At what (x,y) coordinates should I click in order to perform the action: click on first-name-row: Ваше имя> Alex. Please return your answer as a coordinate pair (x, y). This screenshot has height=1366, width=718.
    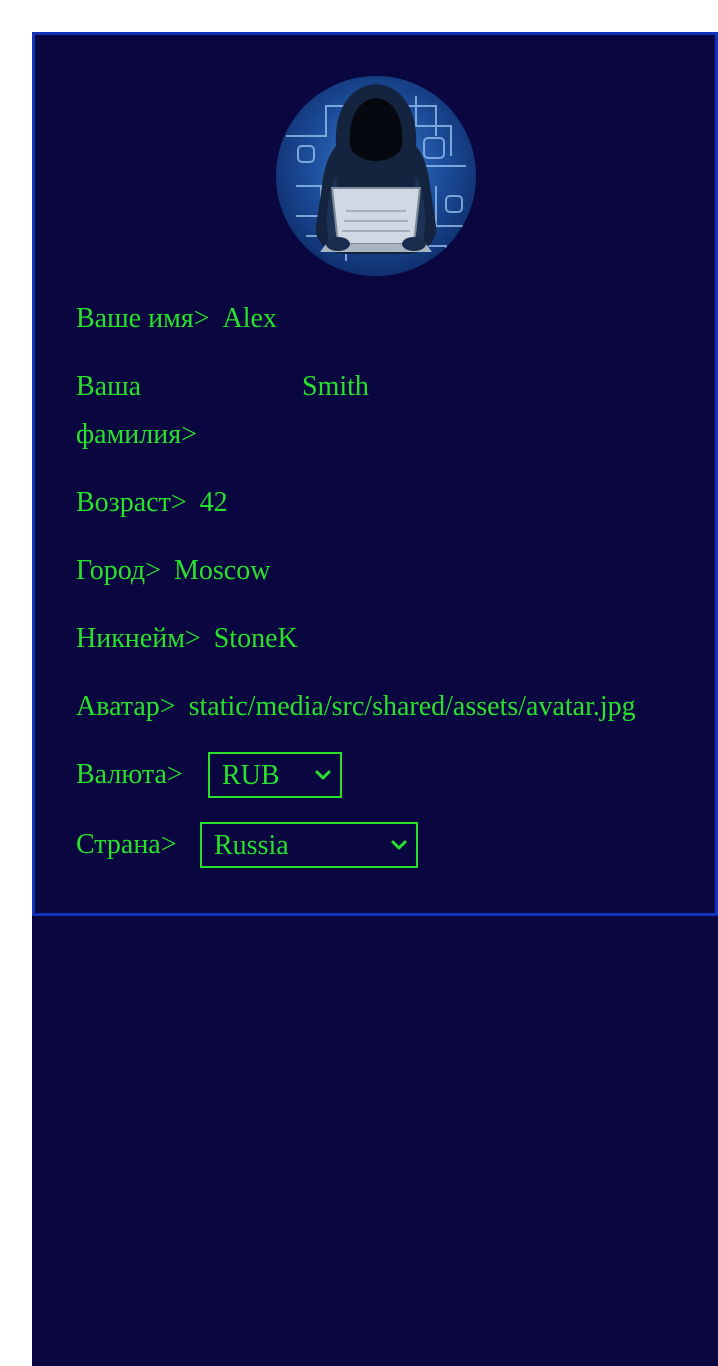
    Looking at the image, I should click on (176, 319).